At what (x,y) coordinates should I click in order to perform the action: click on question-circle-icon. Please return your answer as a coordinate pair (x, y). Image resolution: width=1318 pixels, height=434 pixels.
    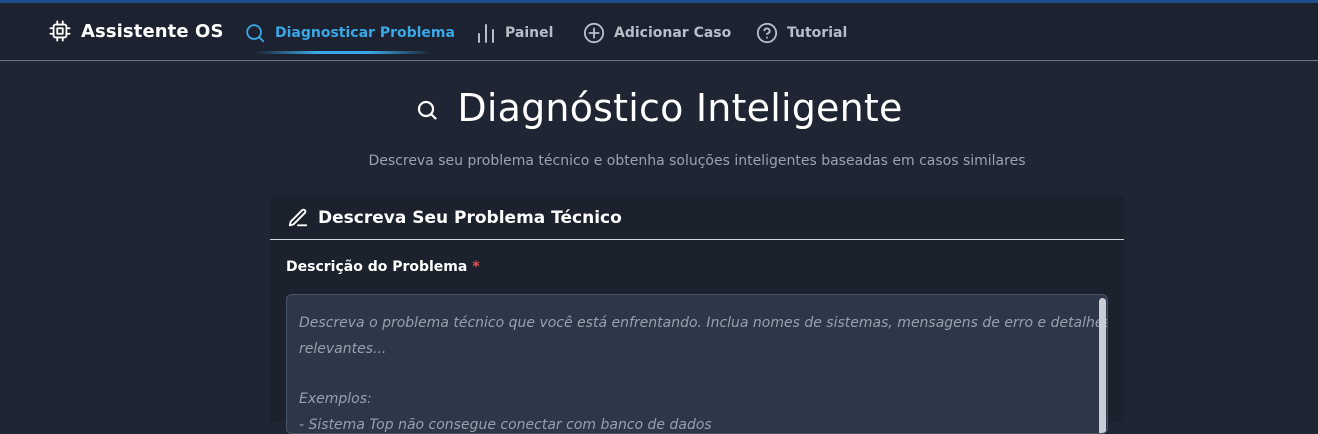
    Looking at the image, I should click on (767, 33).